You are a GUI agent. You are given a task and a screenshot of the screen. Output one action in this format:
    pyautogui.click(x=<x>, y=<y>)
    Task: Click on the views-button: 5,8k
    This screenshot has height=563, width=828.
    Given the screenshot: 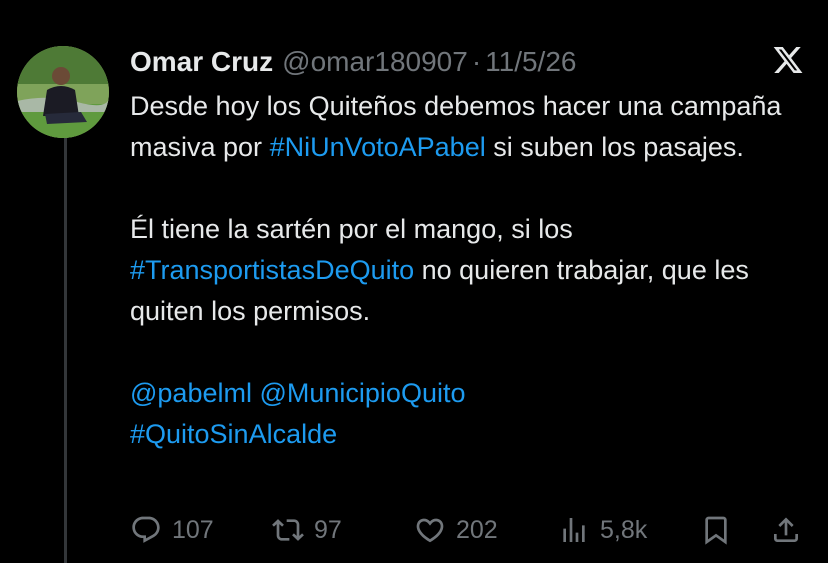 What is the action you would take?
    pyautogui.click(x=602, y=530)
    